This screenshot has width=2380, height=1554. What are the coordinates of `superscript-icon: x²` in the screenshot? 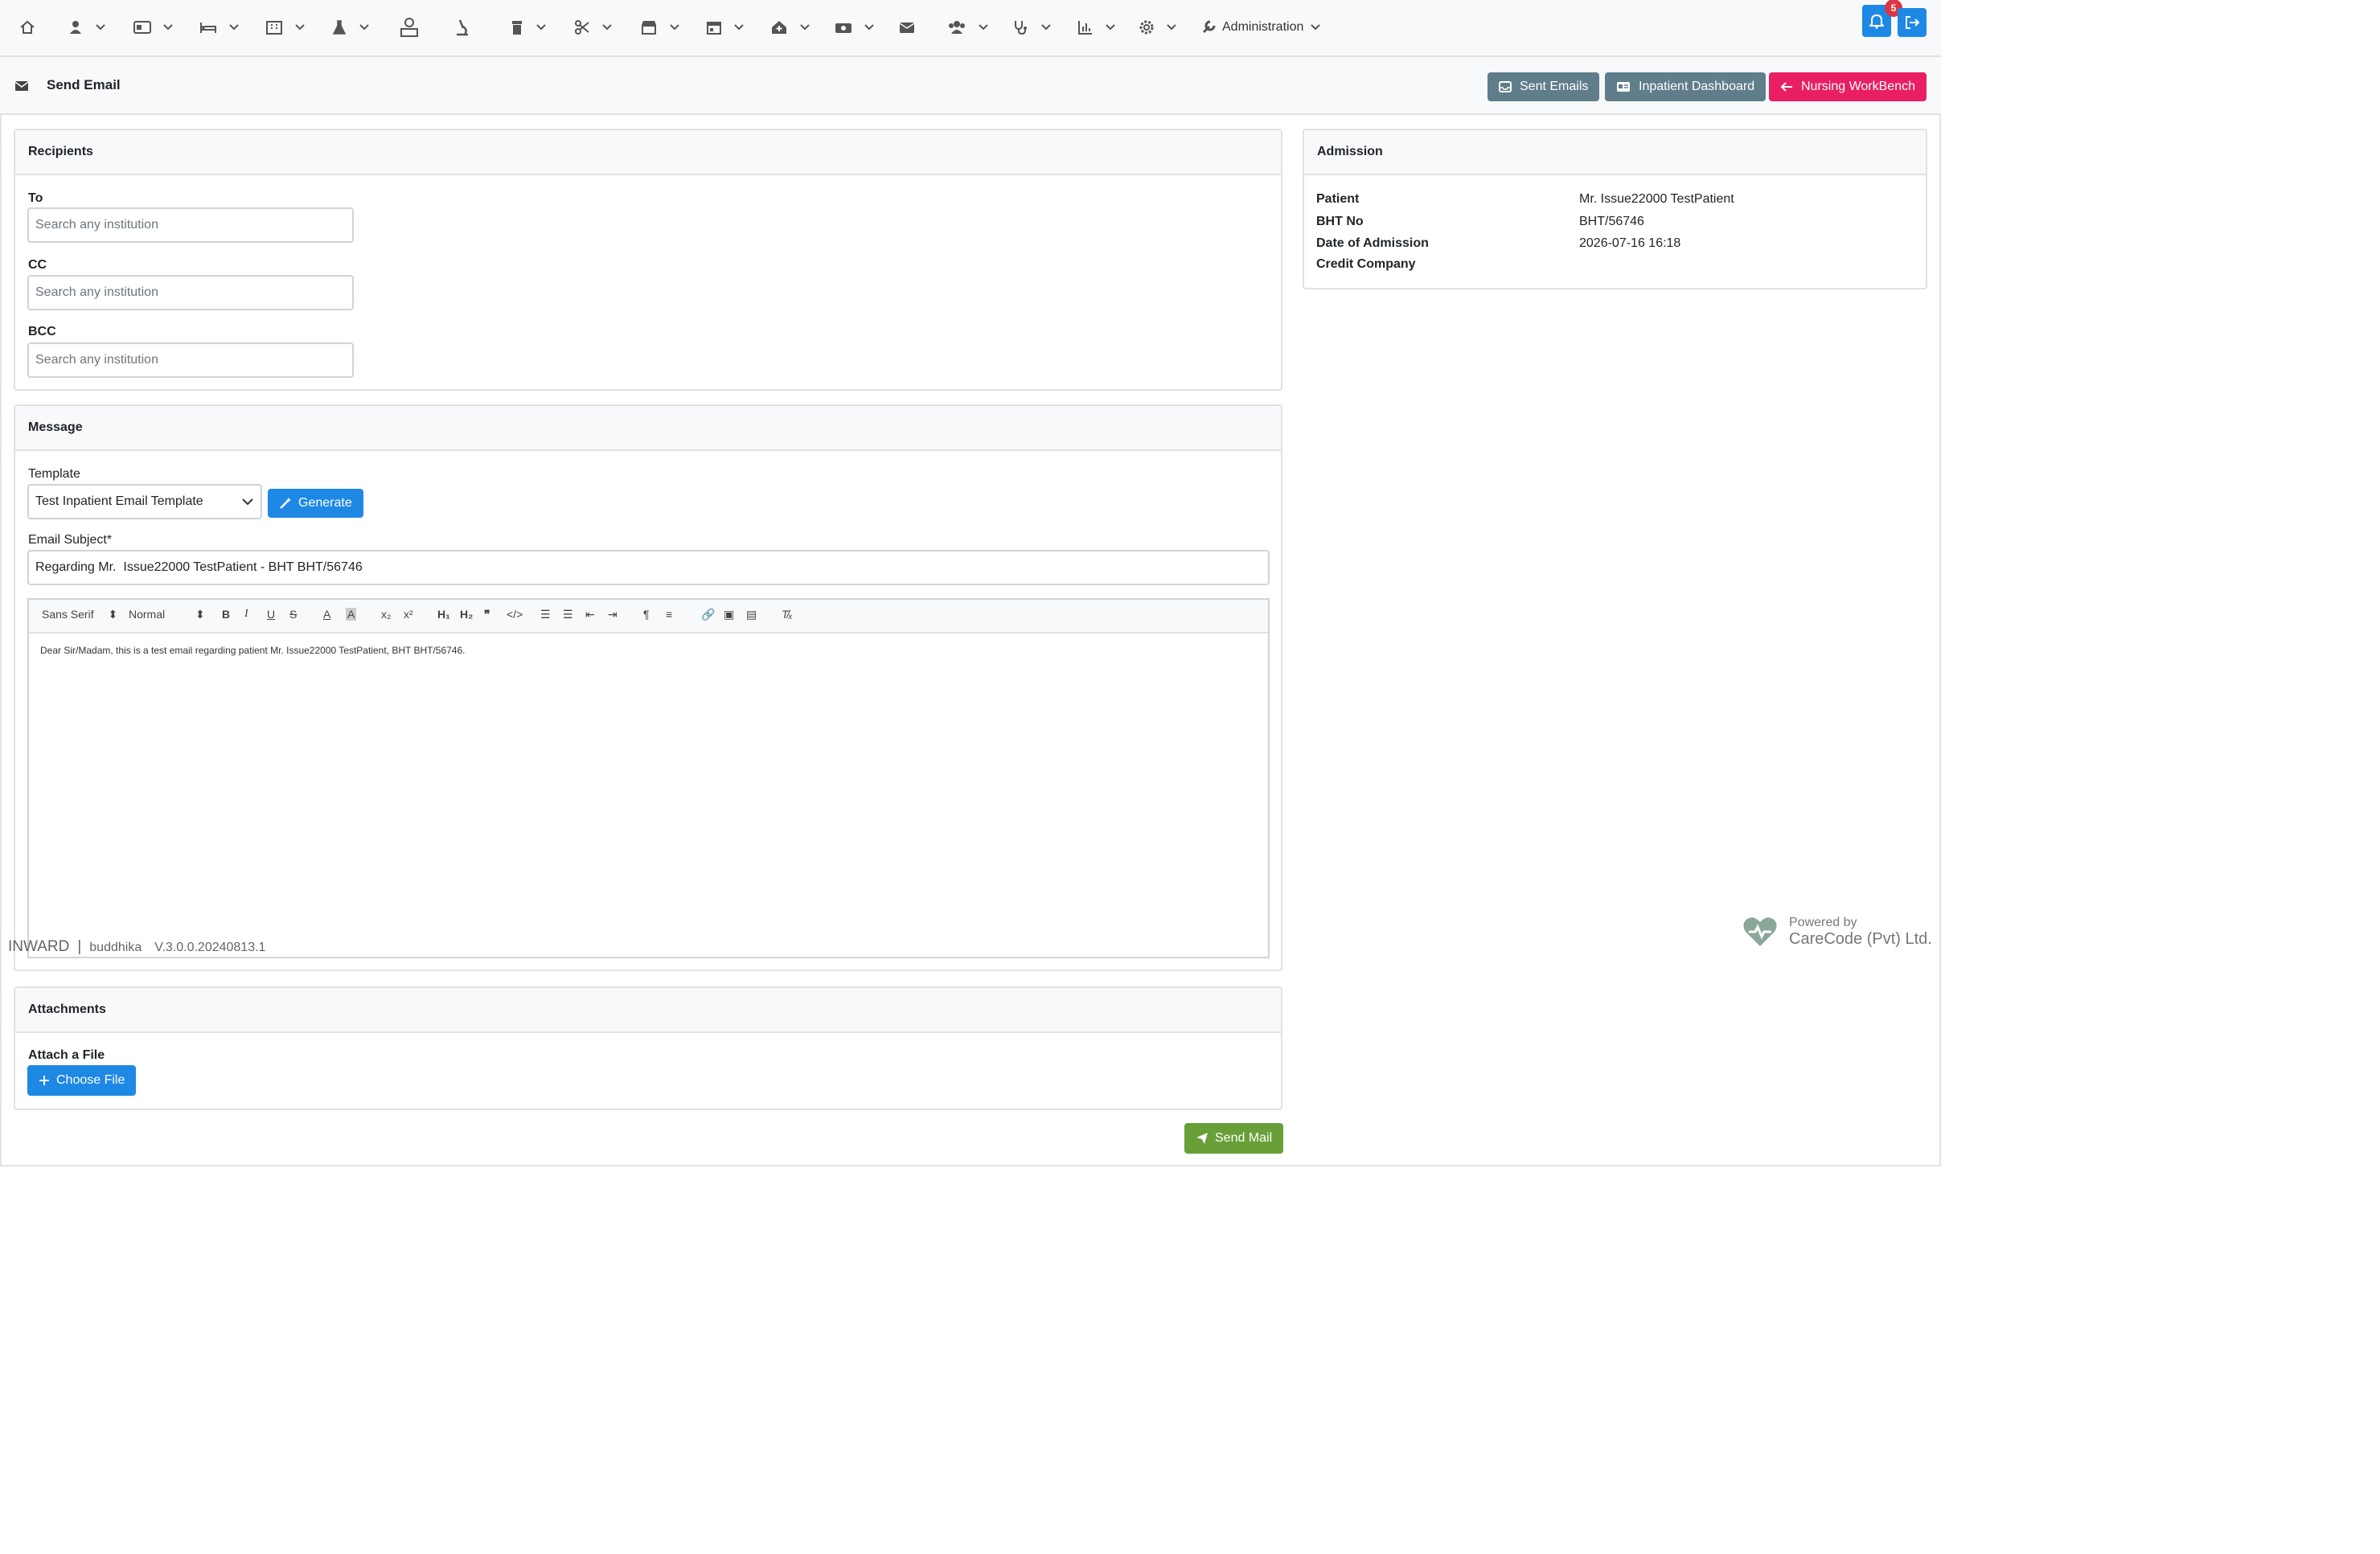 It's located at (409, 614).